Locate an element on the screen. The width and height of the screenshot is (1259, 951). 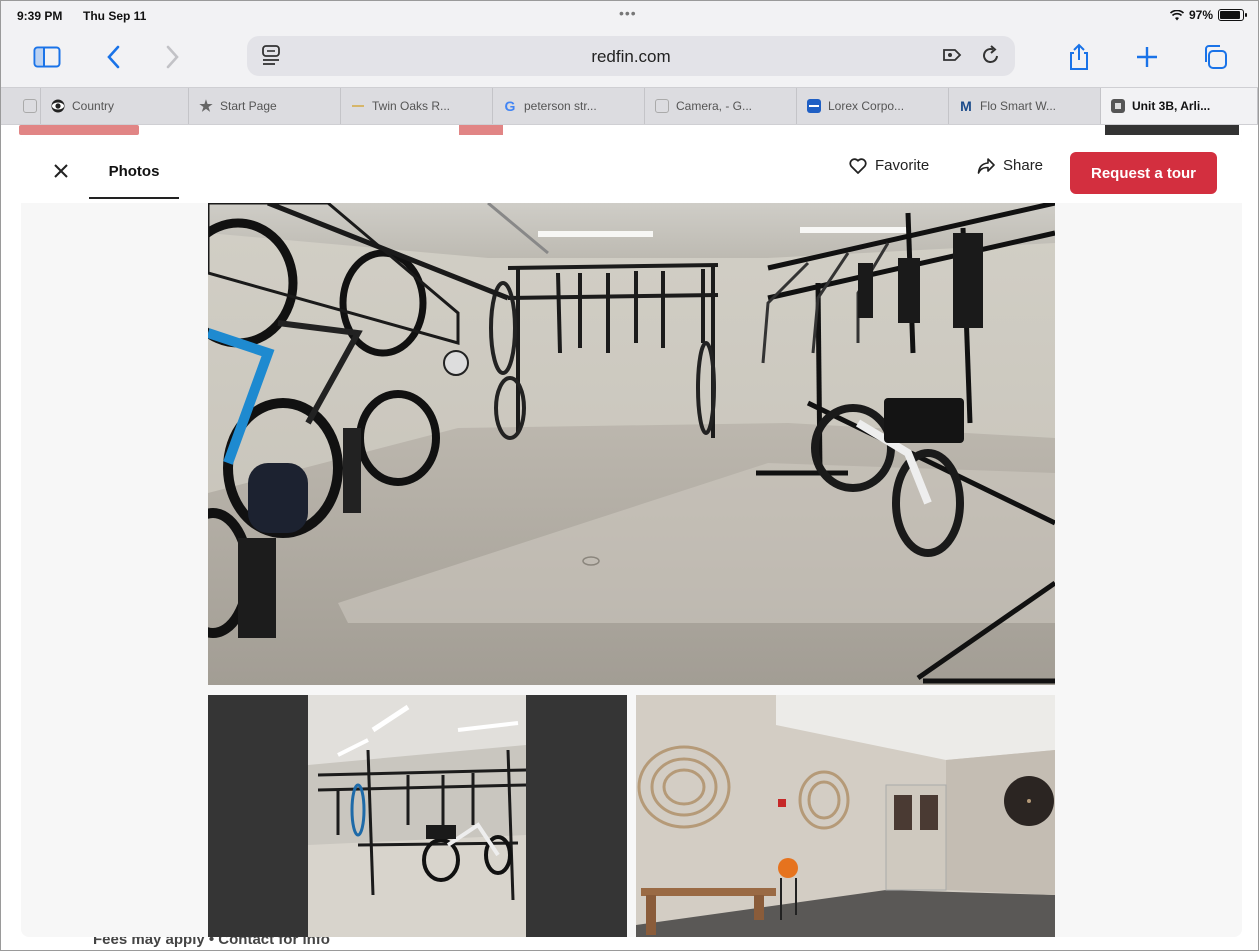
lorex-icon is located at coordinates (814, 106).